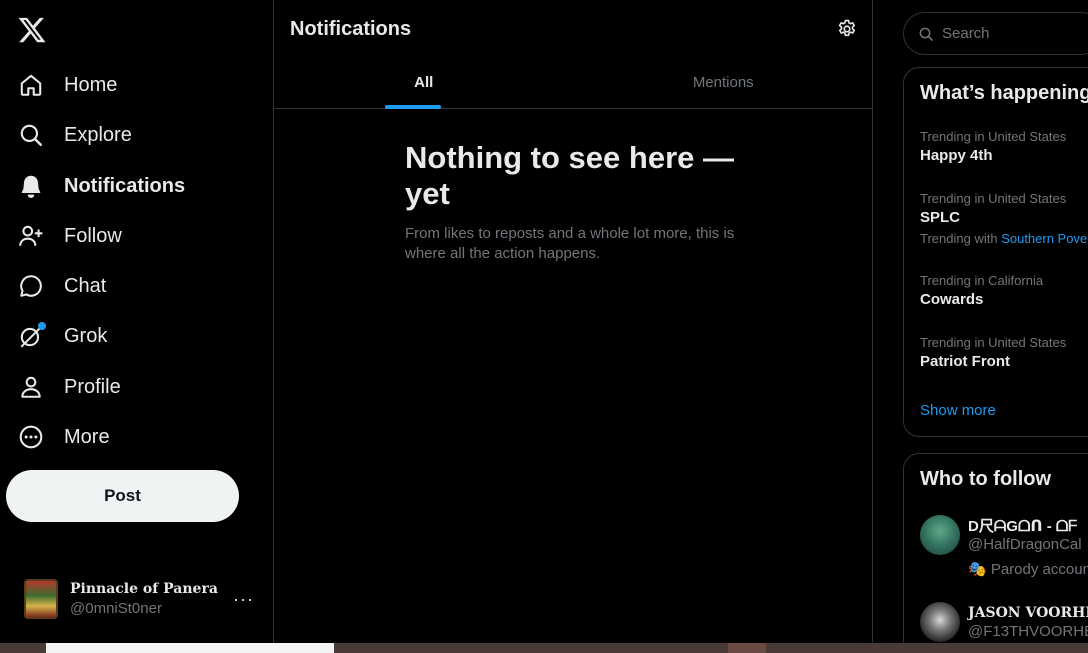 The image size is (1088, 653). What do you see at coordinates (569, 175) in the screenshot?
I see `empty-state-title: Nothing to see here — yet` at bounding box center [569, 175].